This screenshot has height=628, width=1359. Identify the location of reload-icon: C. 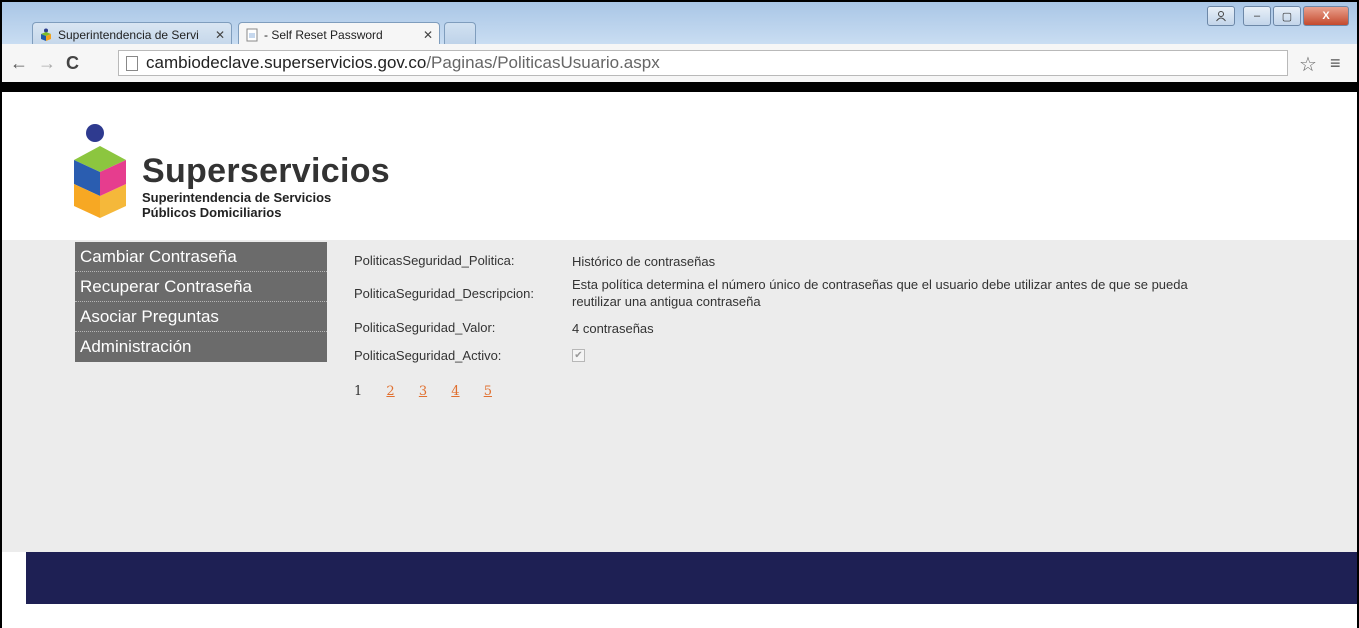
(72, 63).